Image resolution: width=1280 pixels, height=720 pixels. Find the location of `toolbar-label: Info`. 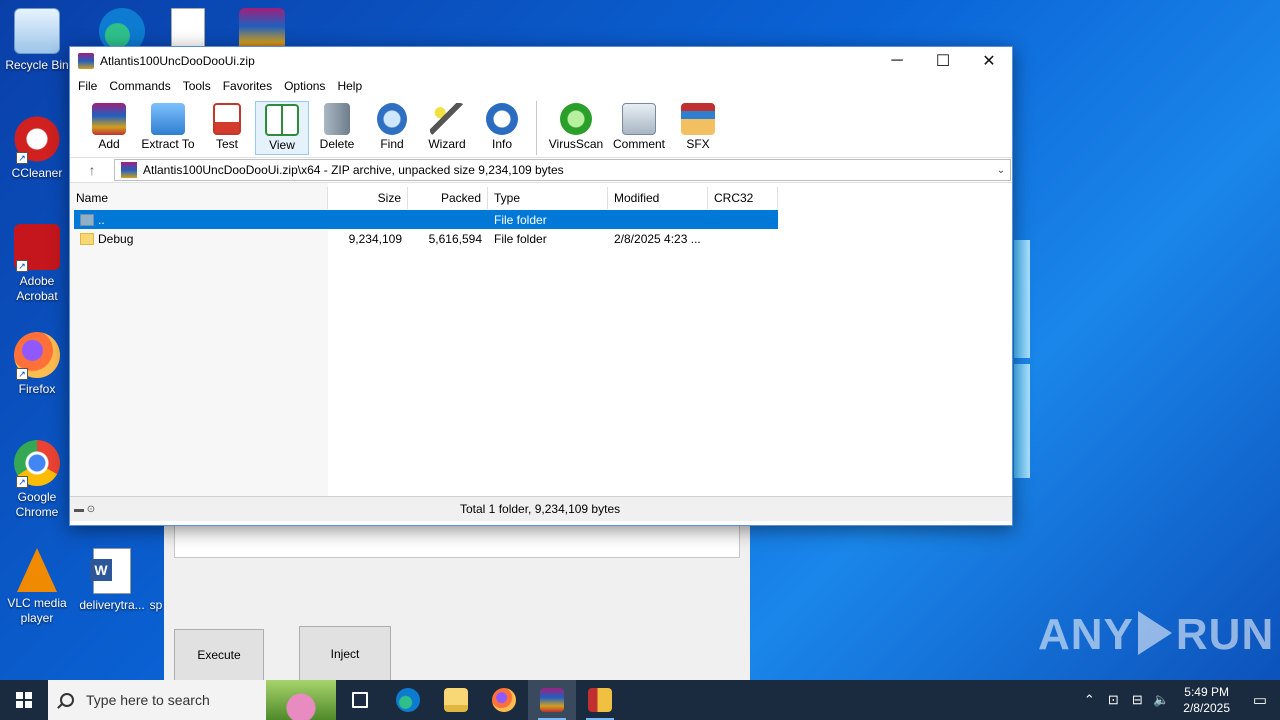

toolbar-label: Info is located at coordinates (501, 144).